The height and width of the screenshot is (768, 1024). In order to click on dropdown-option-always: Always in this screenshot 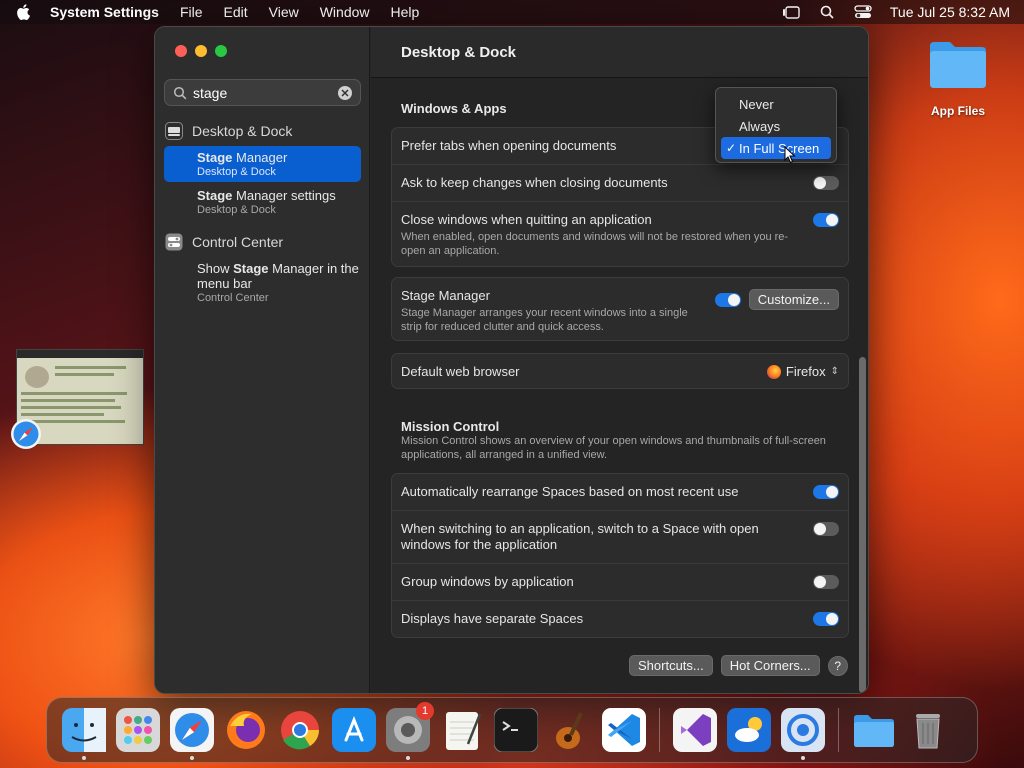, I will do `click(776, 126)`.